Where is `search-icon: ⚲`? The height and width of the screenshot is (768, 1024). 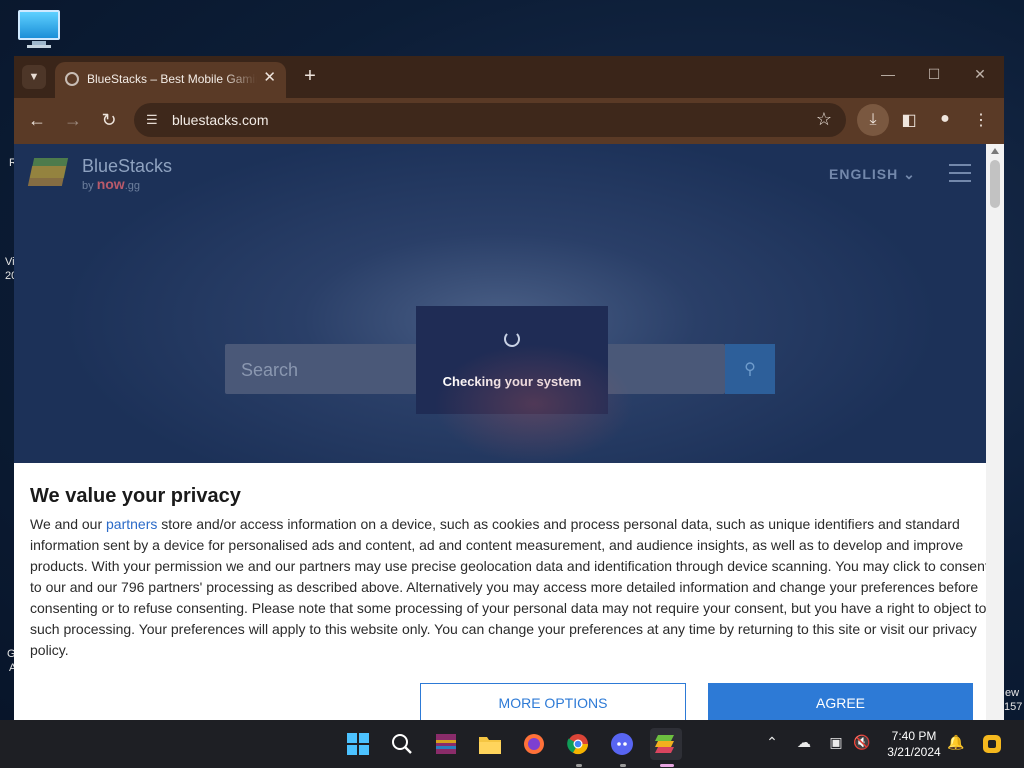
search-icon: ⚲ is located at coordinates (750, 369).